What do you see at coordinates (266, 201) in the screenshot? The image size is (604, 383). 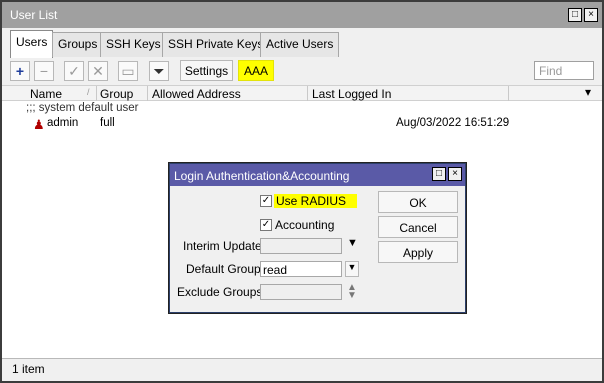 I see `use-radius-checkbox: ✓` at bounding box center [266, 201].